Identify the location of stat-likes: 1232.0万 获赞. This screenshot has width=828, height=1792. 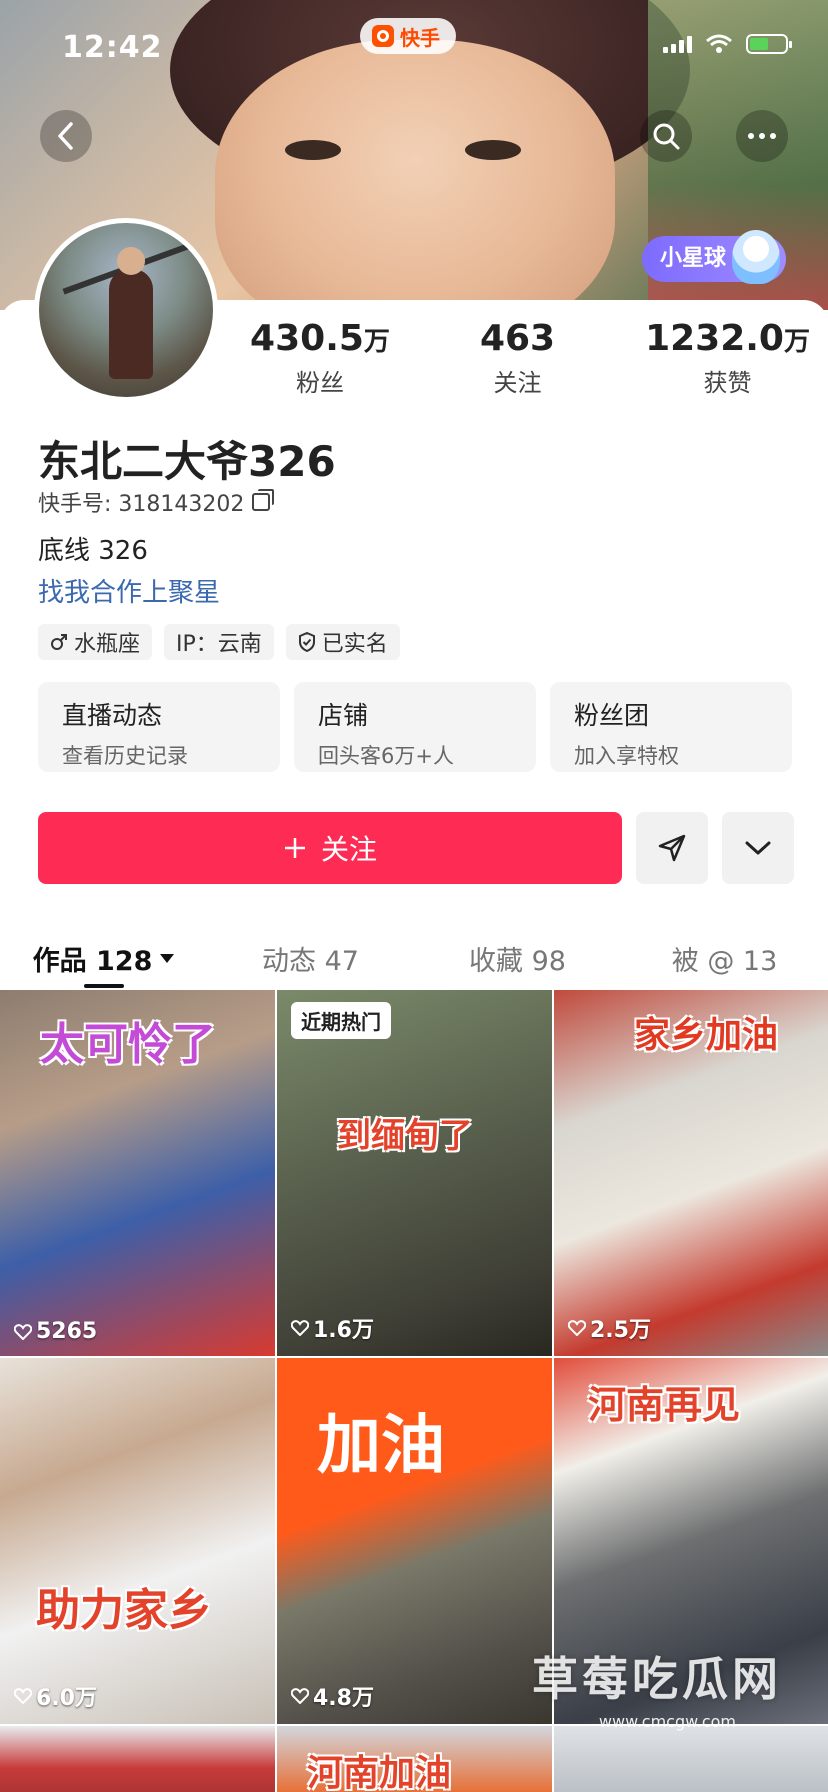
(727, 358).